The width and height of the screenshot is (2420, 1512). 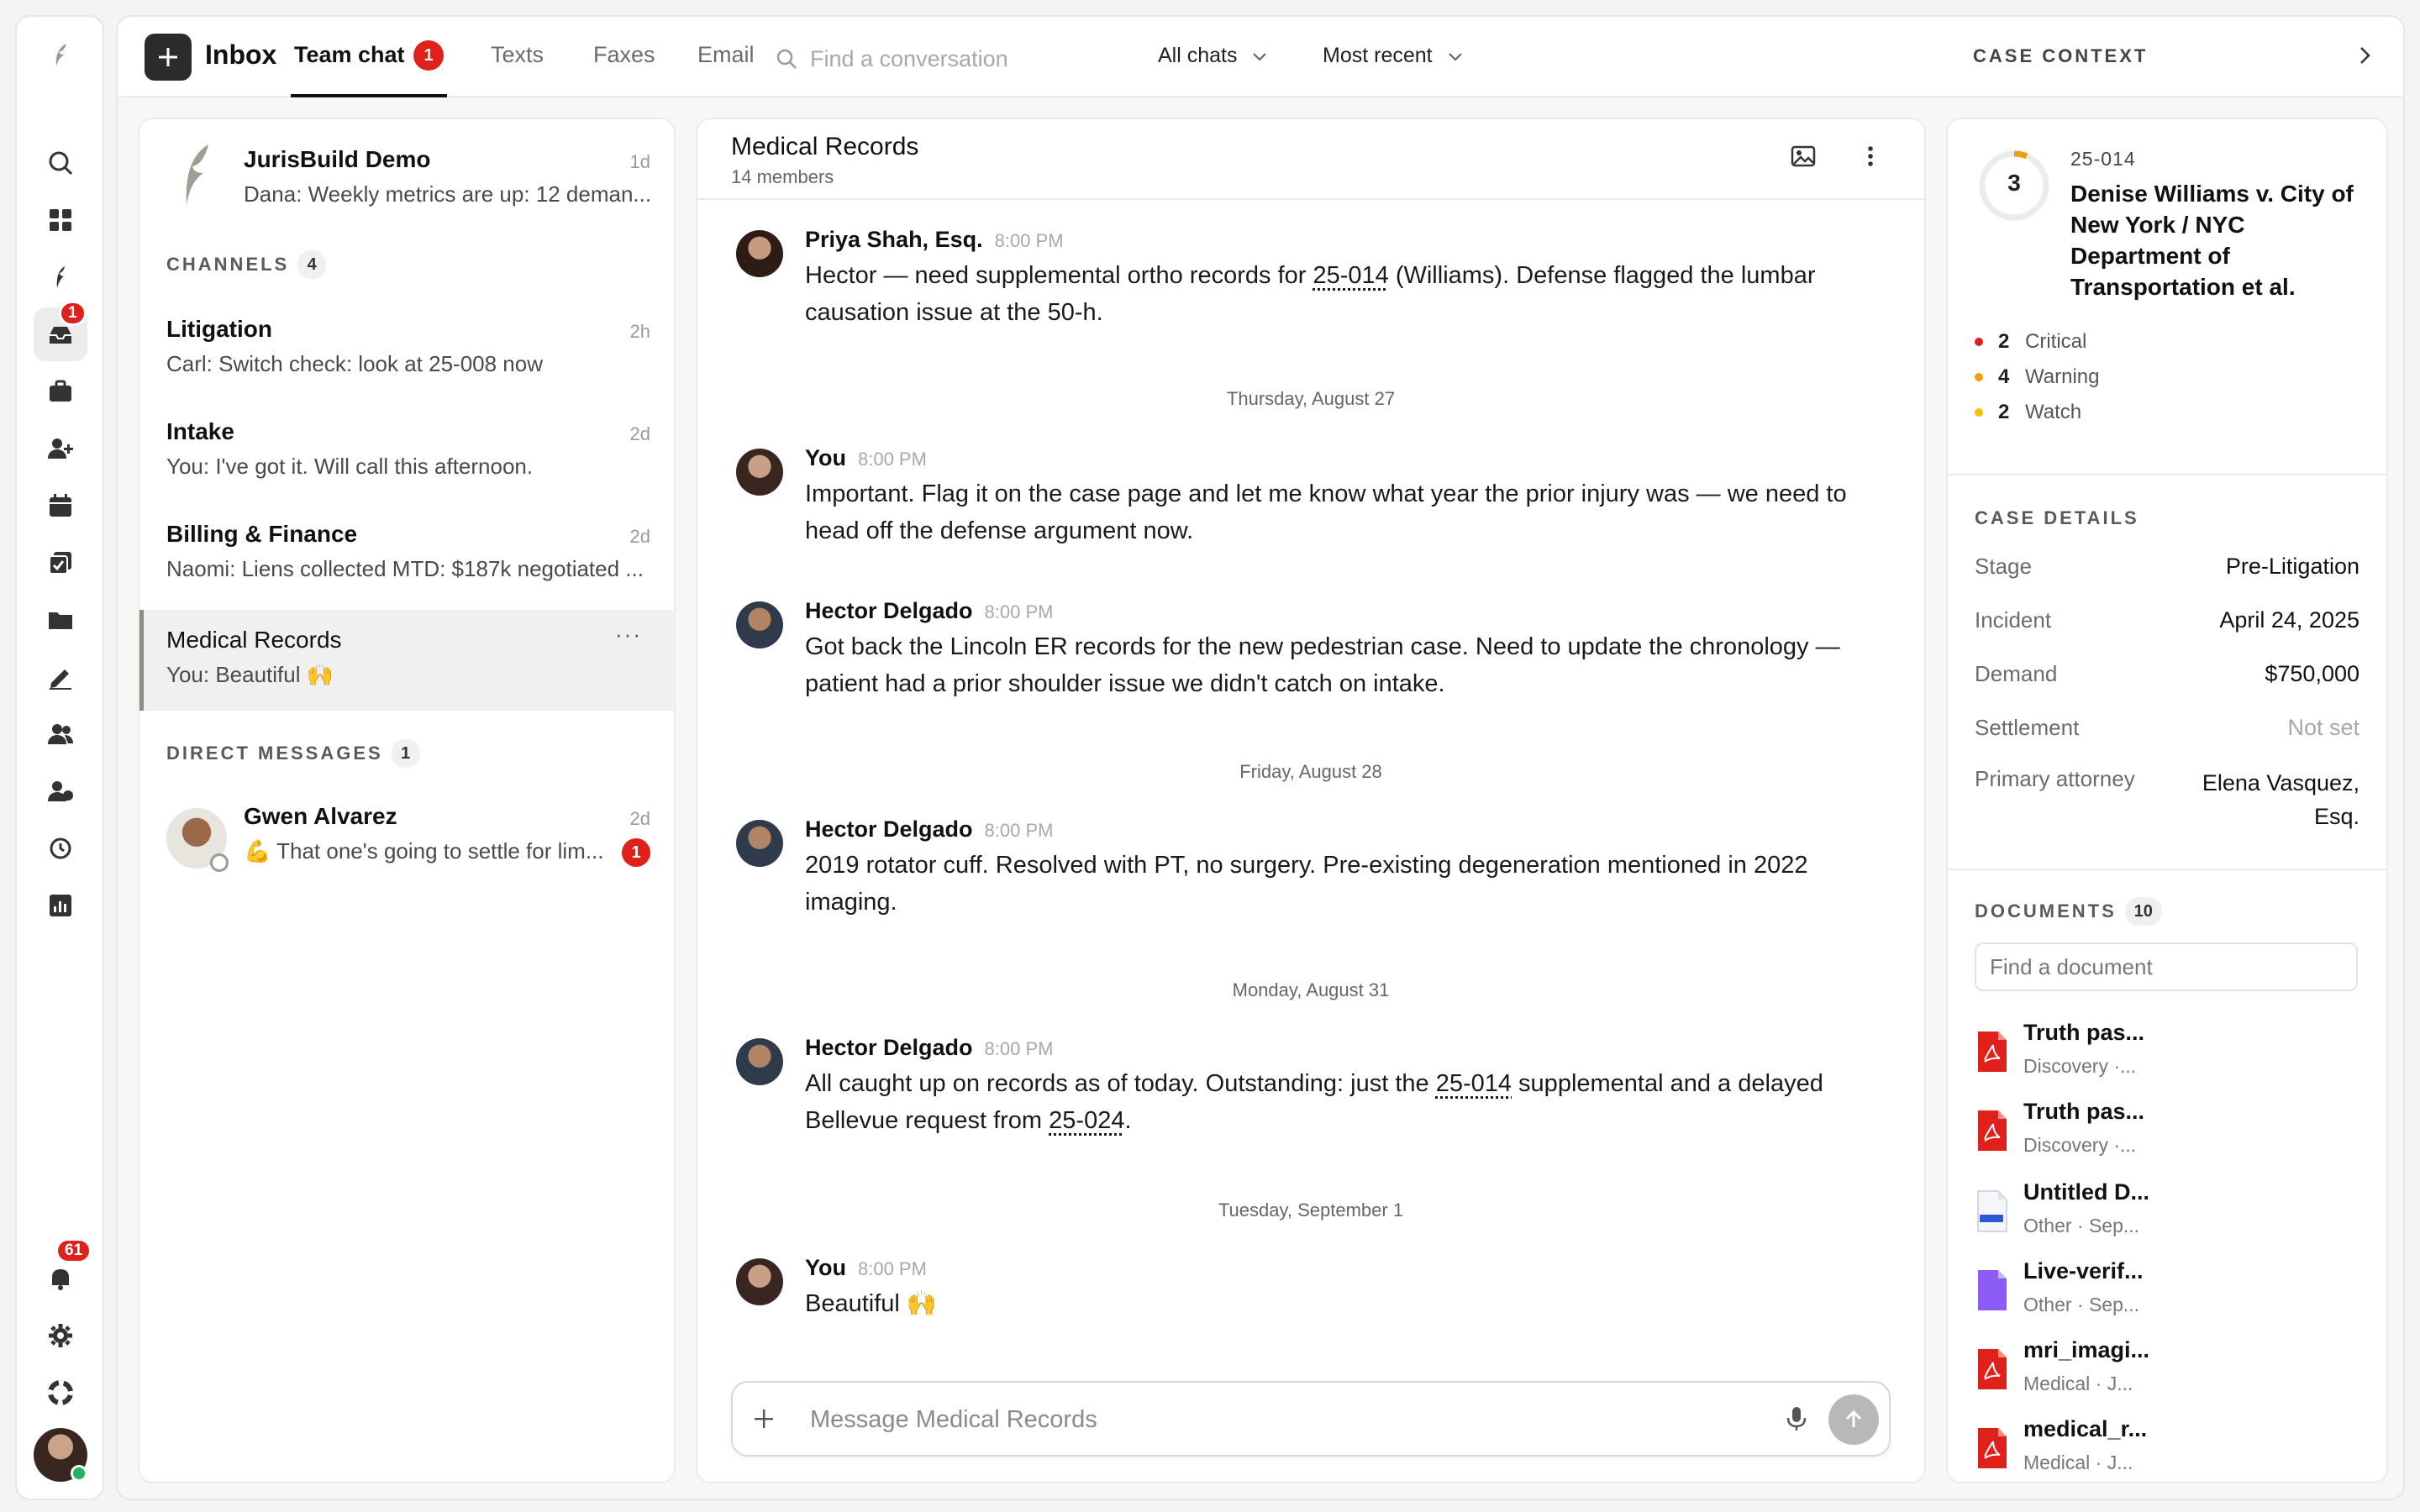 What do you see at coordinates (60, 163) in the screenshot?
I see `search-nav` at bounding box center [60, 163].